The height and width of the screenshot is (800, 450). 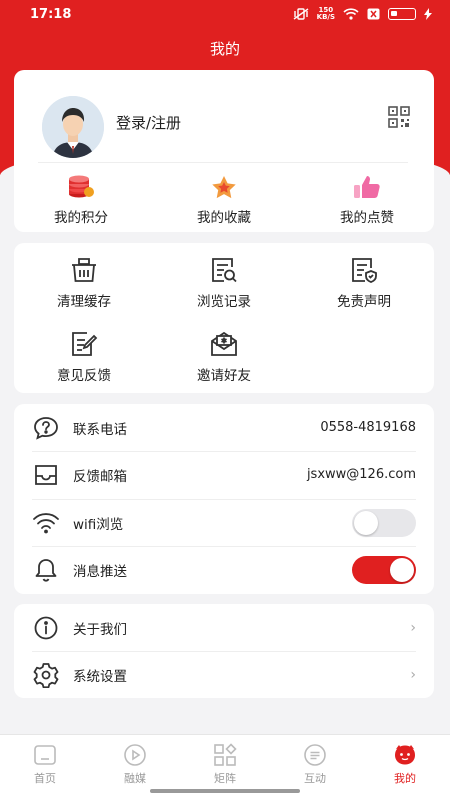 What do you see at coordinates (325, 17) in the screenshot?
I see `network-speed-unit: KB/S` at bounding box center [325, 17].